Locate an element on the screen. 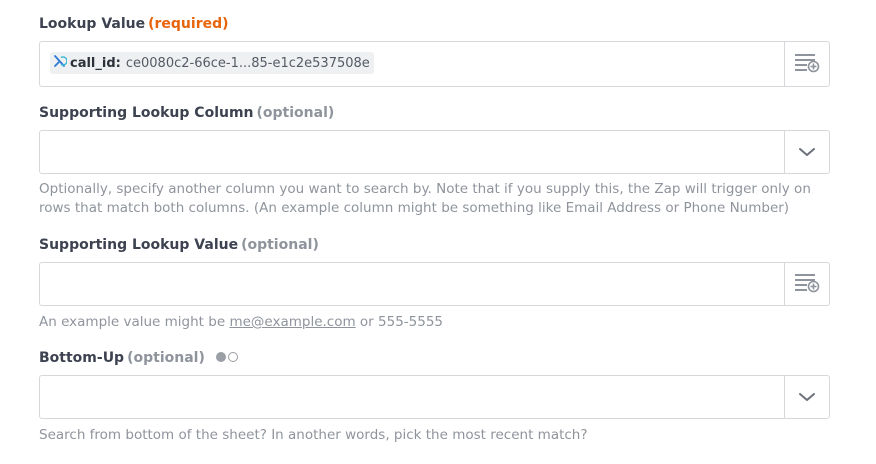 Image resolution: width=876 pixels, height=464 pixels. supporting-lookup-value-label: Supporting Lookup Value (optional) is located at coordinates (179, 245).